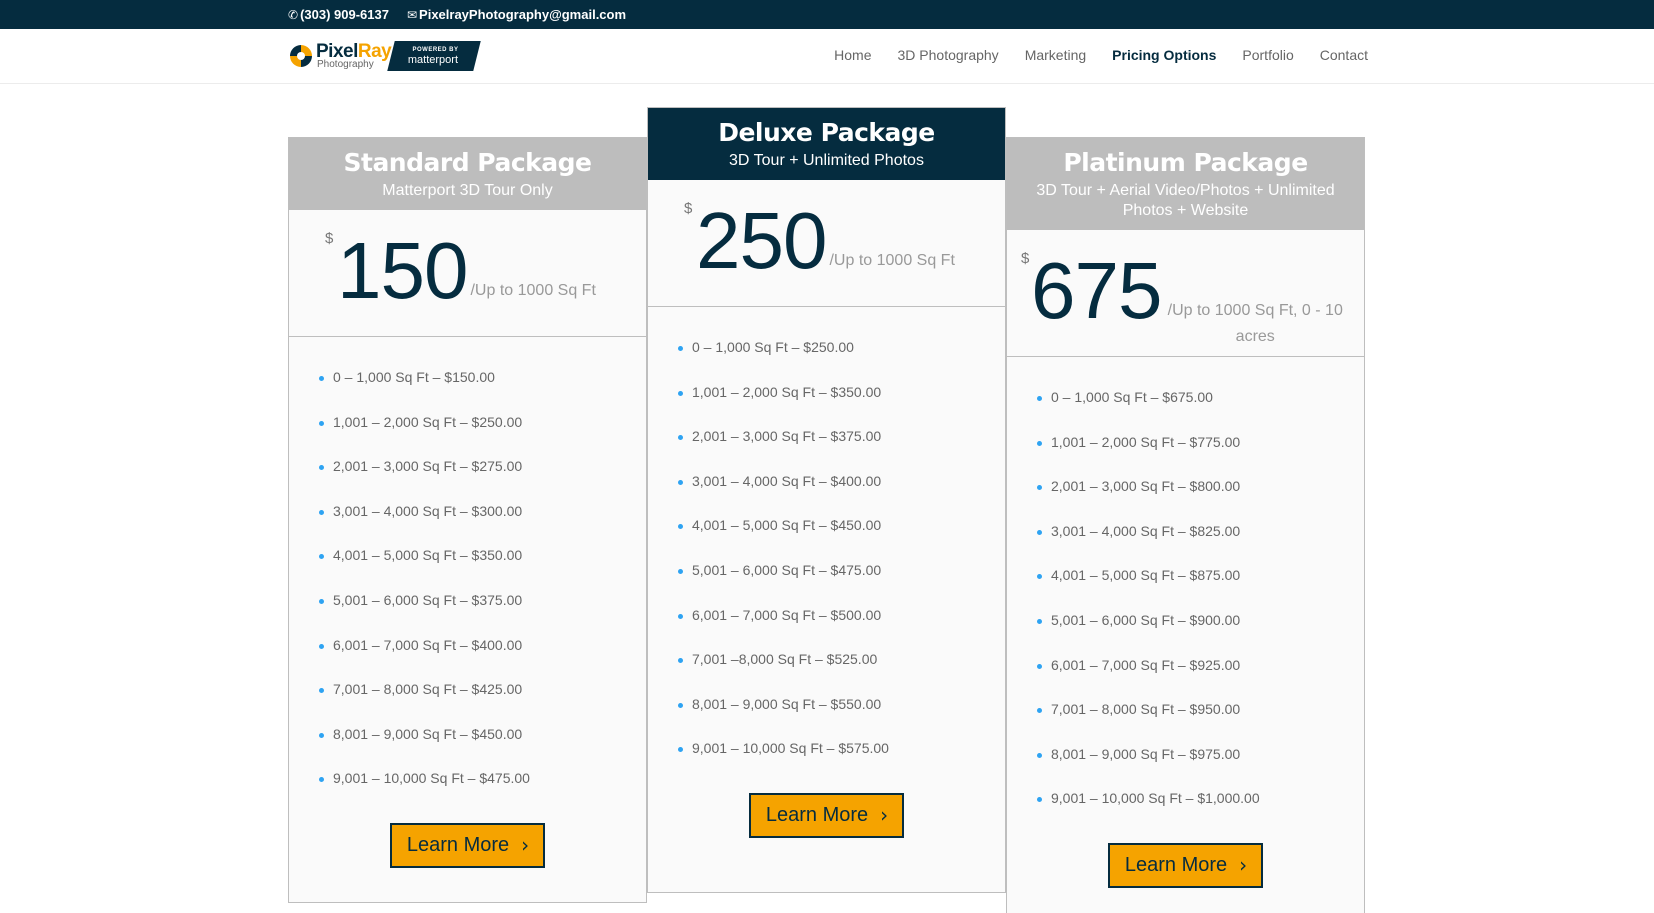  Describe the element at coordinates (1055, 55) in the screenshot. I see `nav-marketing: Marketing` at that location.